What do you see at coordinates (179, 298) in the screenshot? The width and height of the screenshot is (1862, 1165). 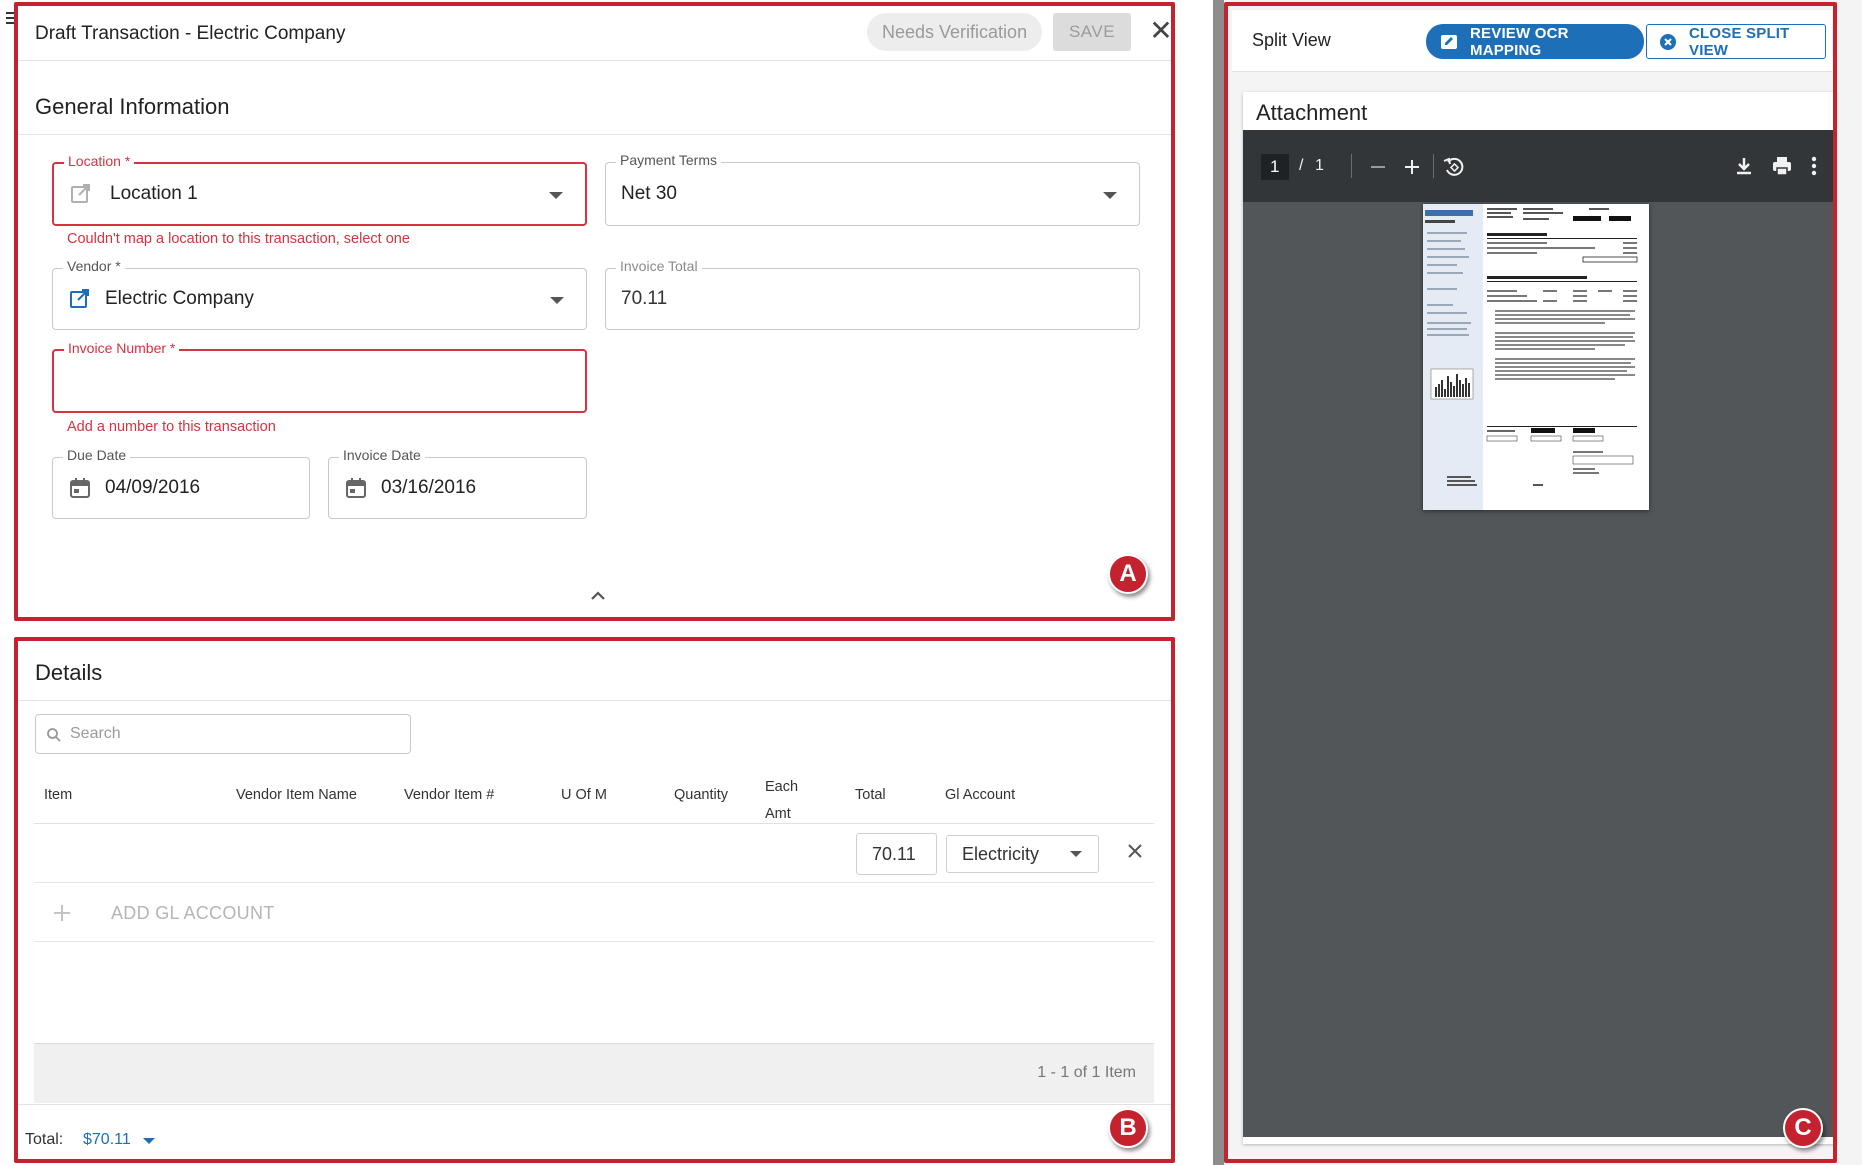 I see `vendor-value: Electric Company` at bounding box center [179, 298].